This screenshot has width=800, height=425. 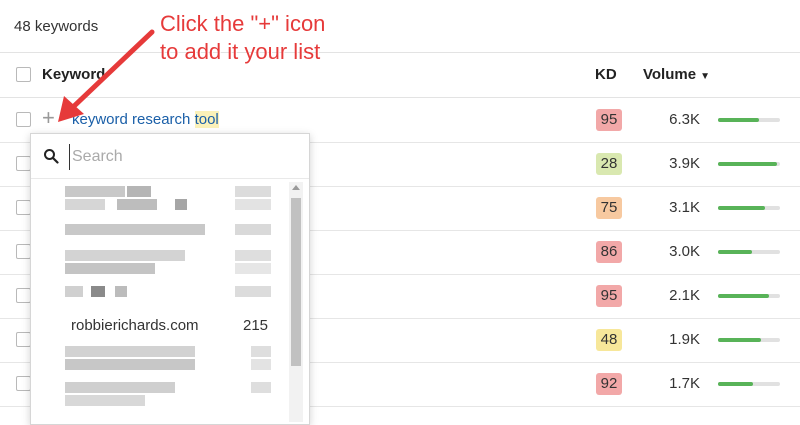 I want to click on annotation-line-1: Click the "+" icon, so click(x=243, y=23).